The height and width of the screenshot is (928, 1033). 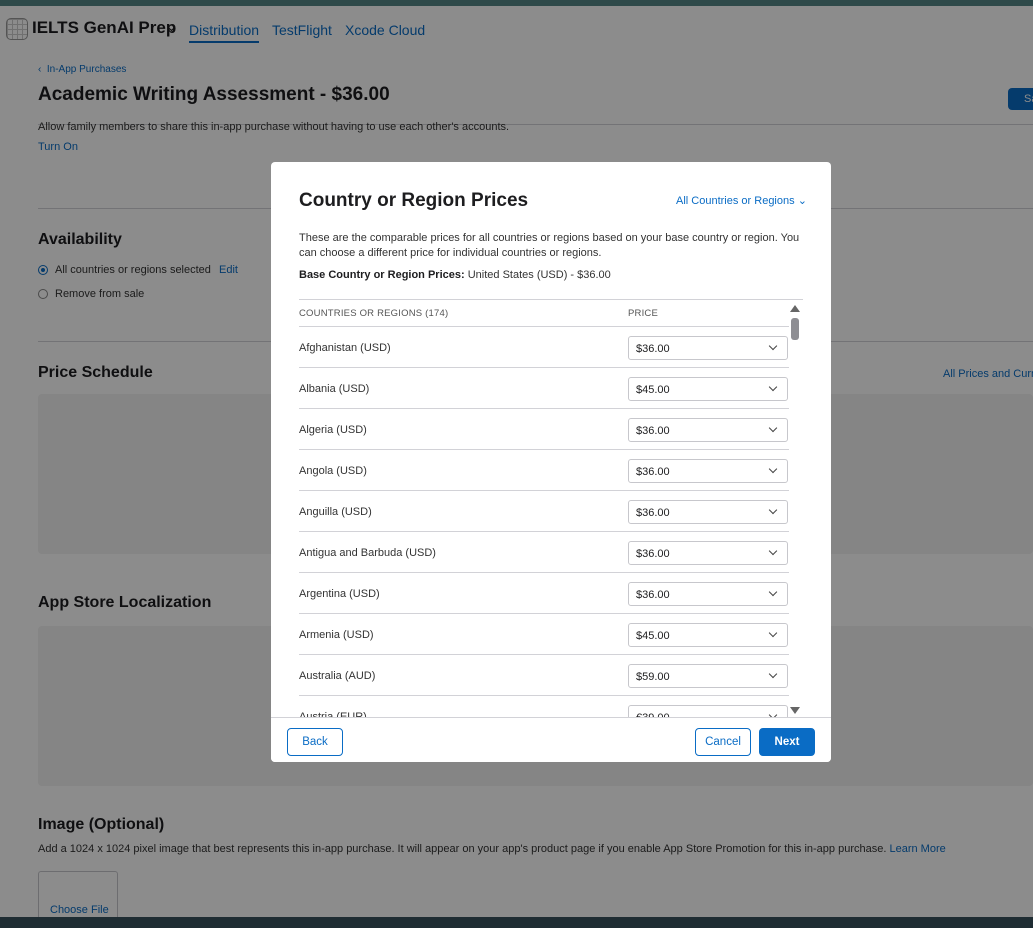 I want to click on scroll-down-arrow-icon, so click(x=795, y=710).